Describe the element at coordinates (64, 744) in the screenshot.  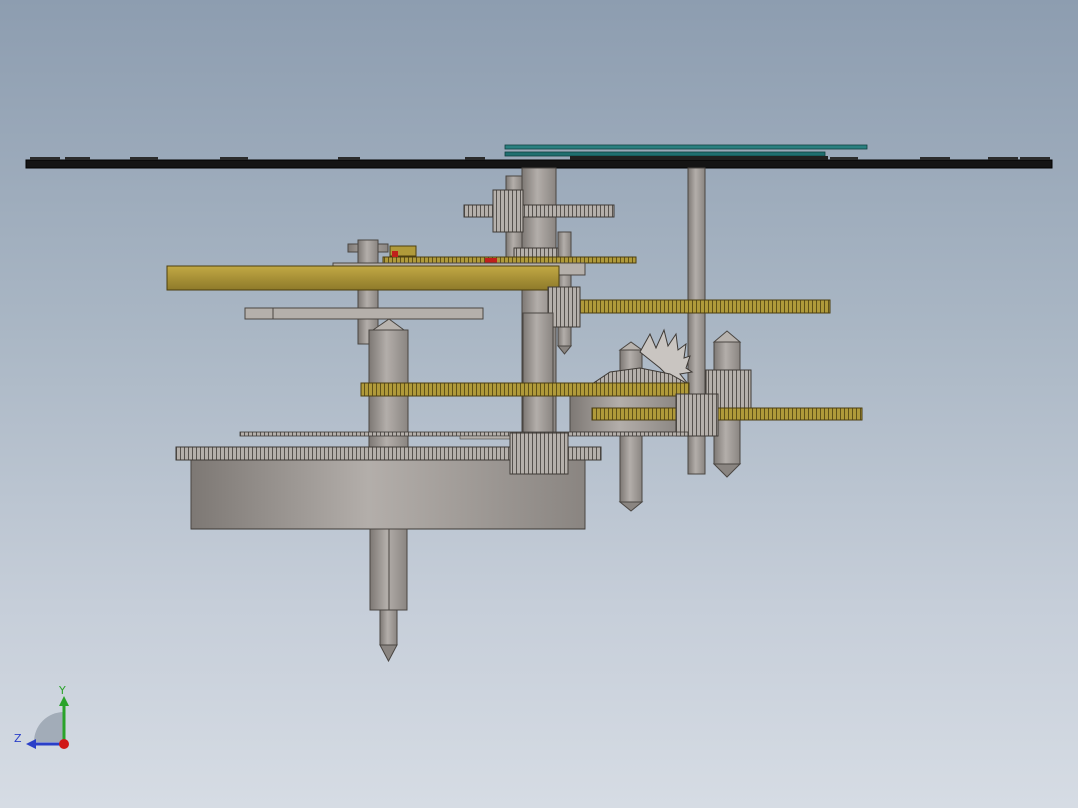
I see `x-axis-icon` at that location.